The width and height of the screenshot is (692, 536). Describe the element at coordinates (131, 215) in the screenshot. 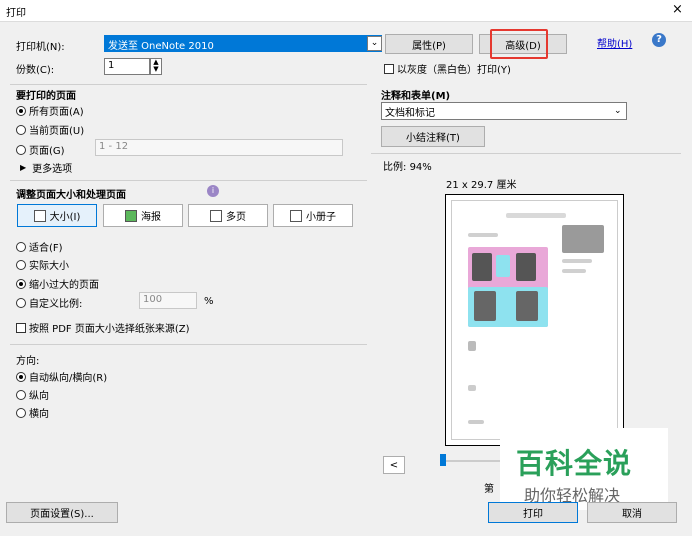

I see `poster-icon` at that location.